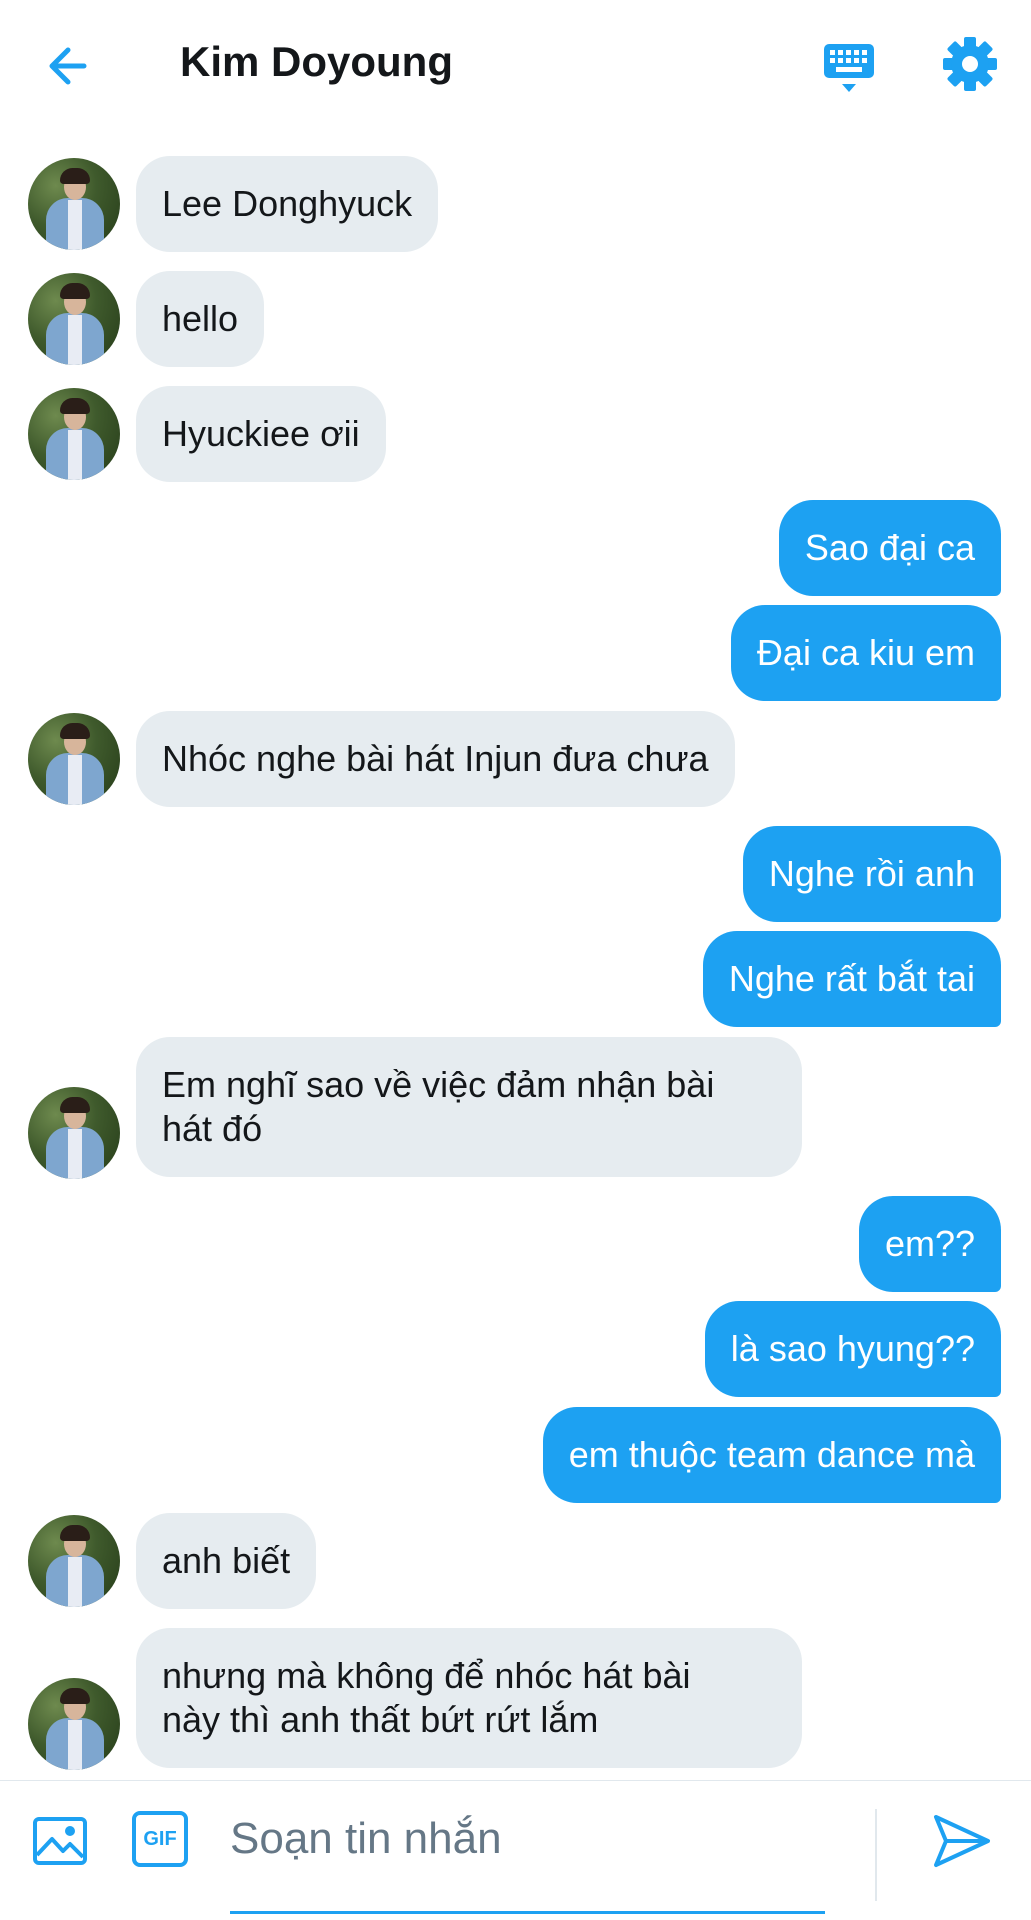  I want to click on message-input, so click(527, 1839).